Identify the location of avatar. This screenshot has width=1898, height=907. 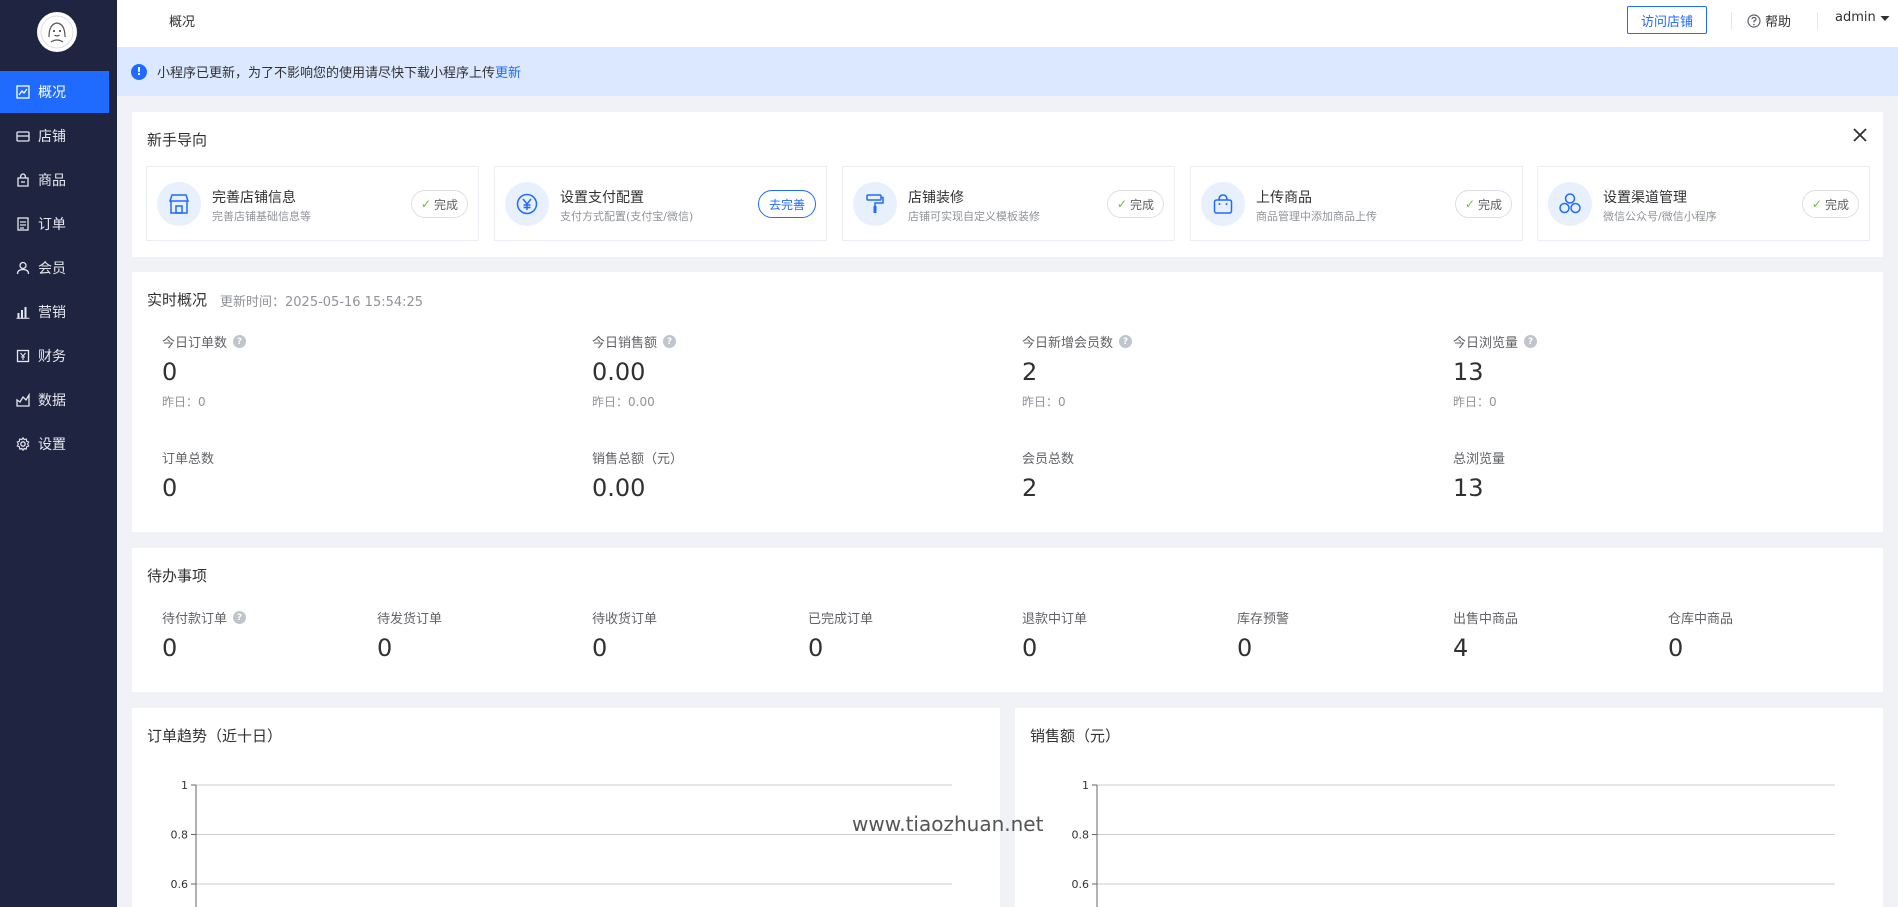
(57, 32).